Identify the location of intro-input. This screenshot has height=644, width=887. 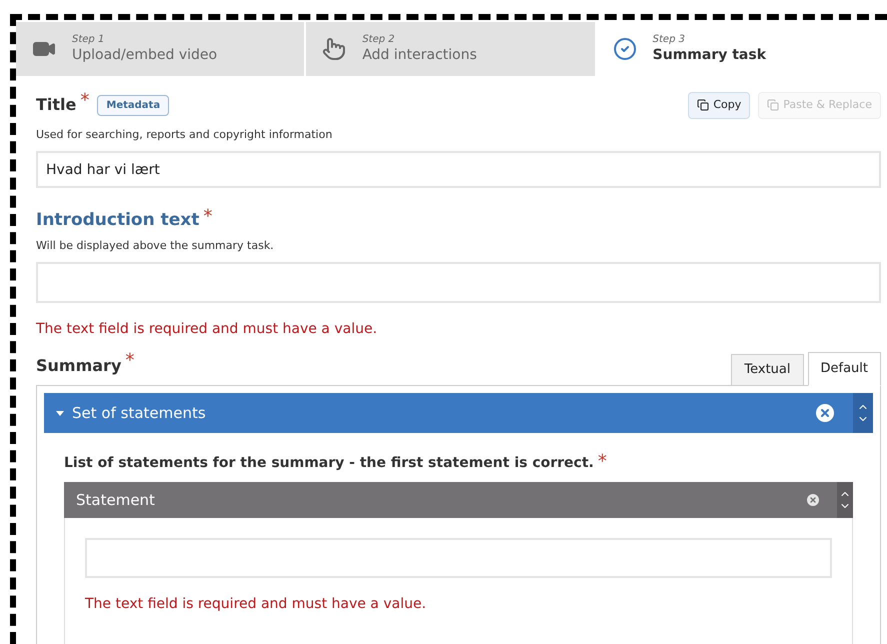
(458, 282).